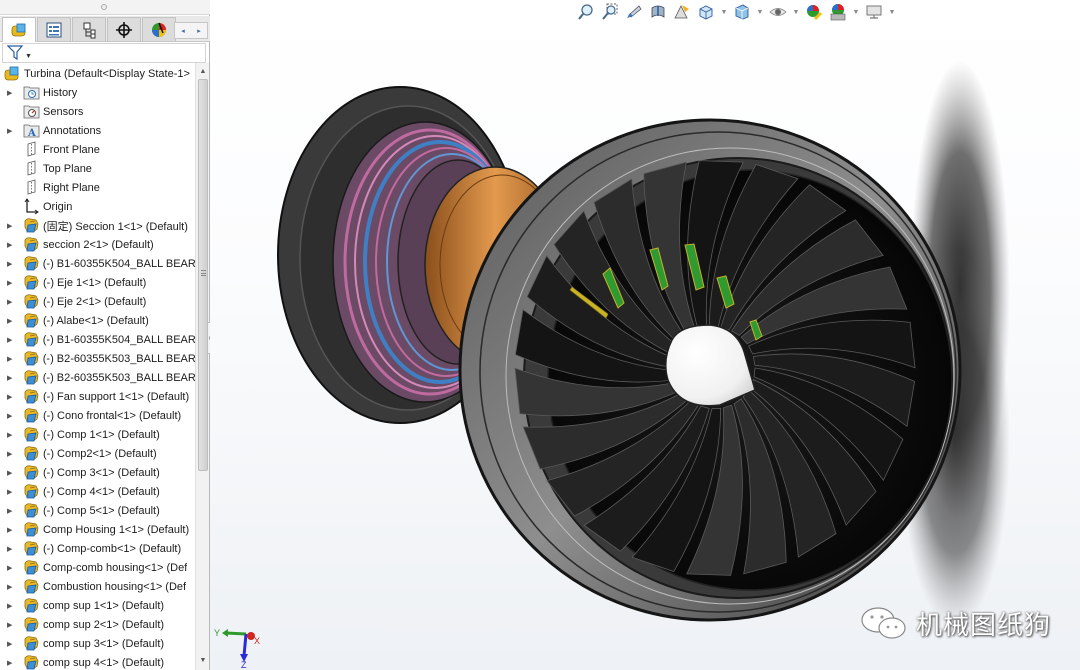  What do you see at coordinates (183, 30) in the screenshot?
I see `tab-scroll-left: ◂` at bounding box center [183, 30].